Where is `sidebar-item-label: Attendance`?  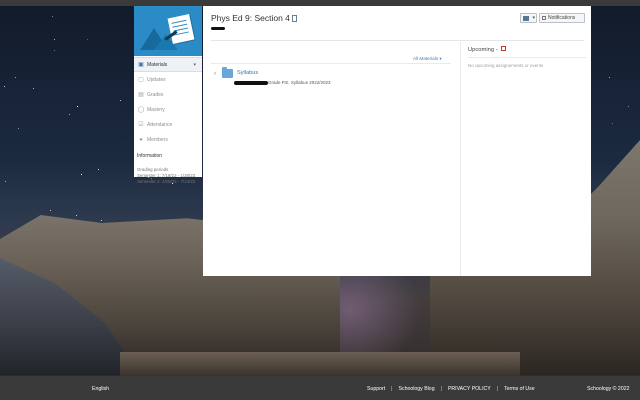
sidebar-item-label: Attendance is located at coordinates (160, 124).